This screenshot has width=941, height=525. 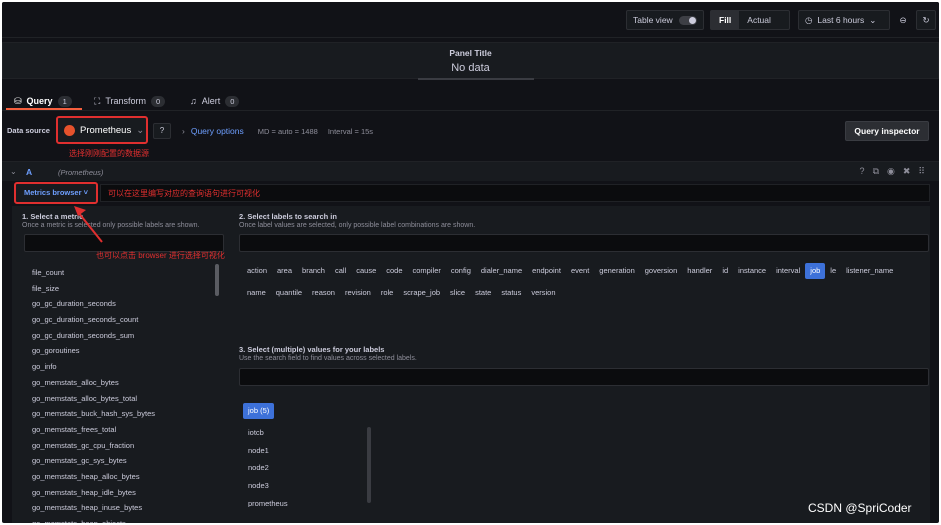 What do you see at coordinates (461, 271) in the screenshot?
I see `label-chip: config` at bounding box center [461, 271].